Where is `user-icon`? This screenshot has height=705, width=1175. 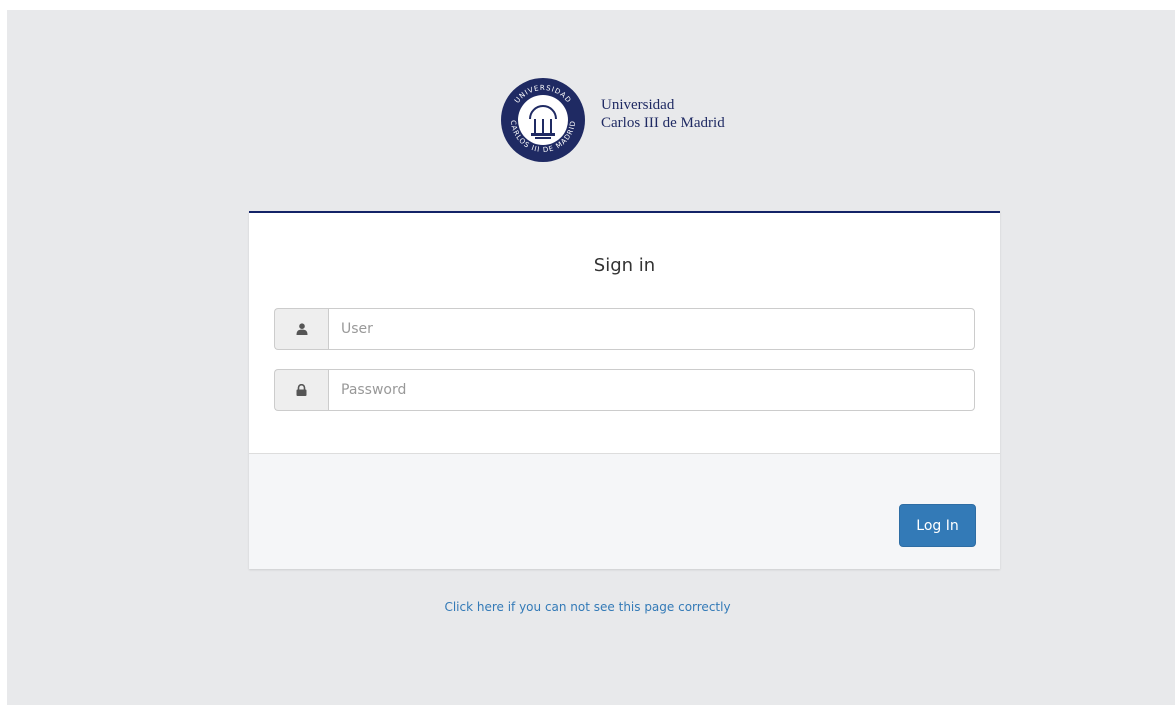
user-icon is located at coordinates (301, 329).